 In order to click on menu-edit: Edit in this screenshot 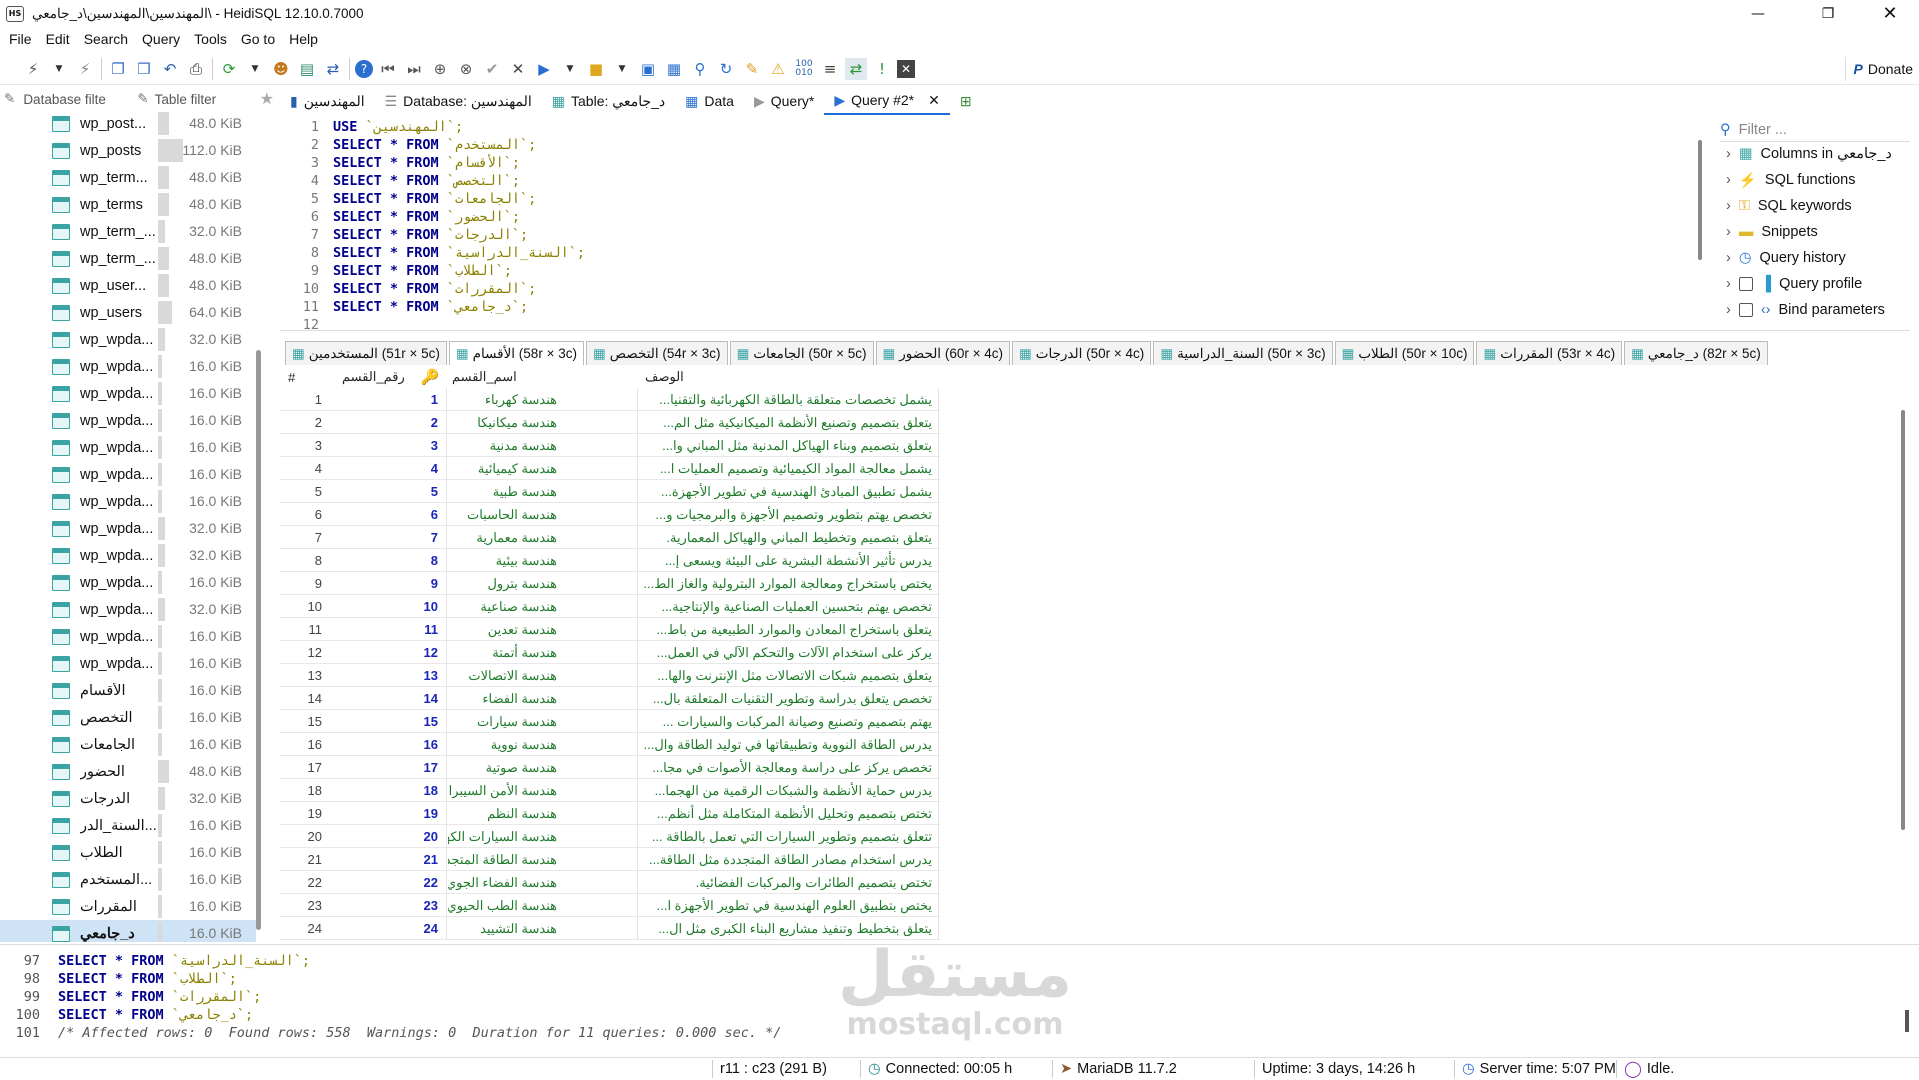, I will do `click(58, 39)`.